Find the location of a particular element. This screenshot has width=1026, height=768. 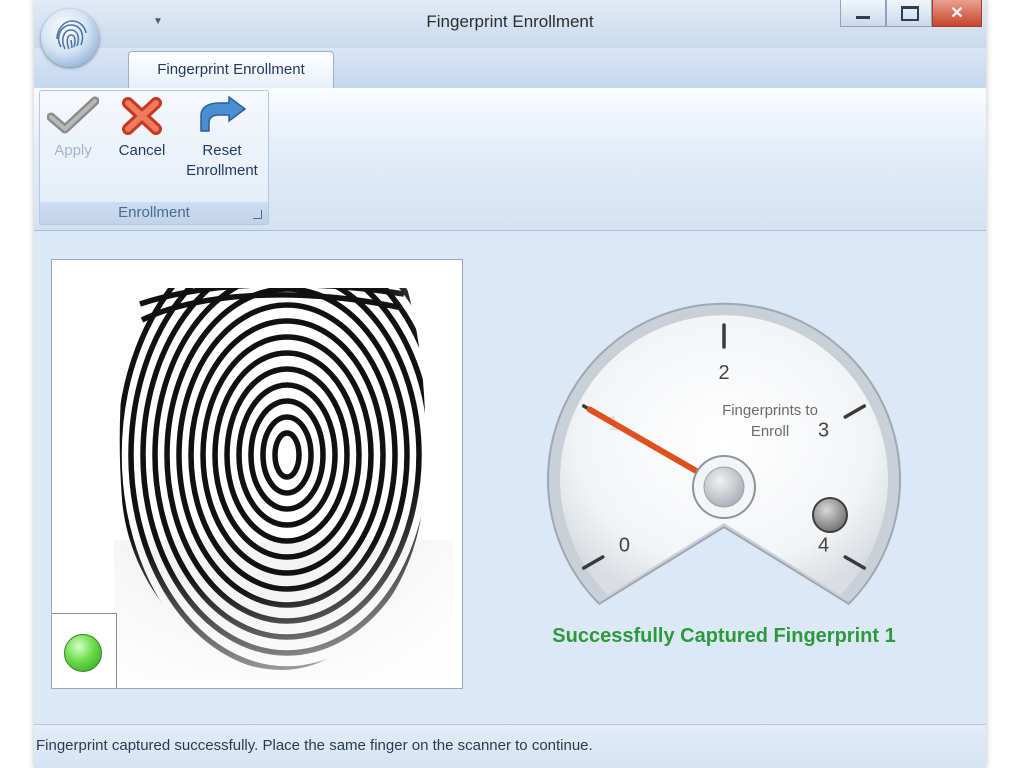

reset-enrollment-button: Reset Enrollment is located at coordinates (222, 138).